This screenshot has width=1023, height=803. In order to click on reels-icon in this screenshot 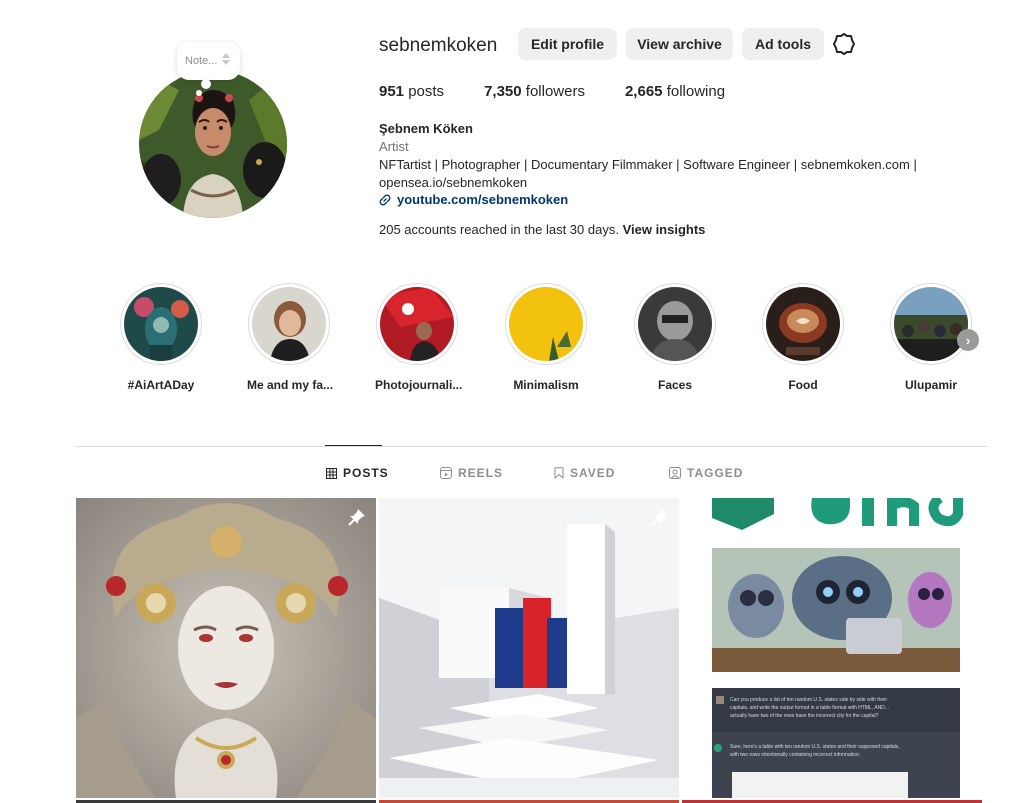, I will do `click(446, 473)`.